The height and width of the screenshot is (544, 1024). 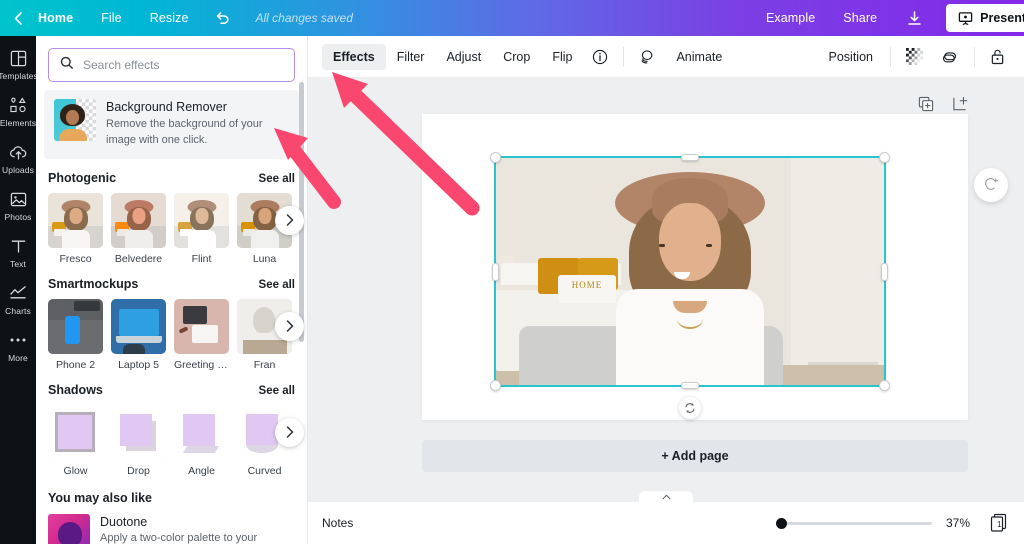 I want to click on effect-tile-flint: Flint, so click(x=201, y=228).